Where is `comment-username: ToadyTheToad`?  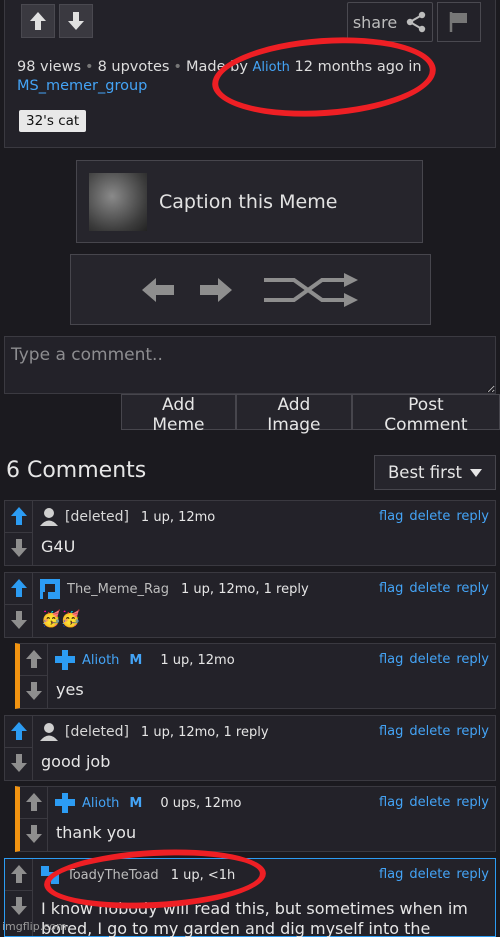
comment-username: ToadyTheToad is located at coordinates (113, 875).